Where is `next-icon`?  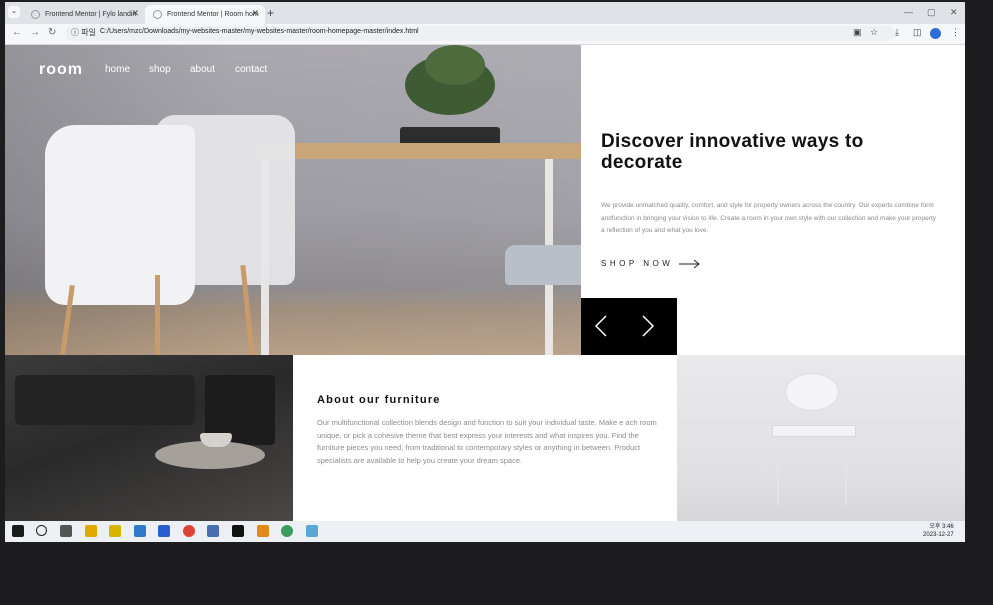
next-icon is located at coordinates (648, 326).